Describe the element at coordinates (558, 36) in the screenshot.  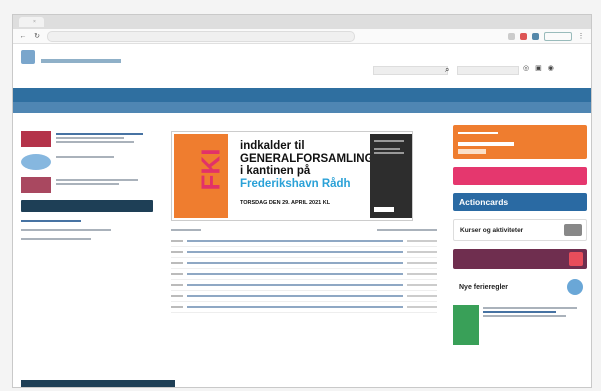
I see `profile-button` at that location.